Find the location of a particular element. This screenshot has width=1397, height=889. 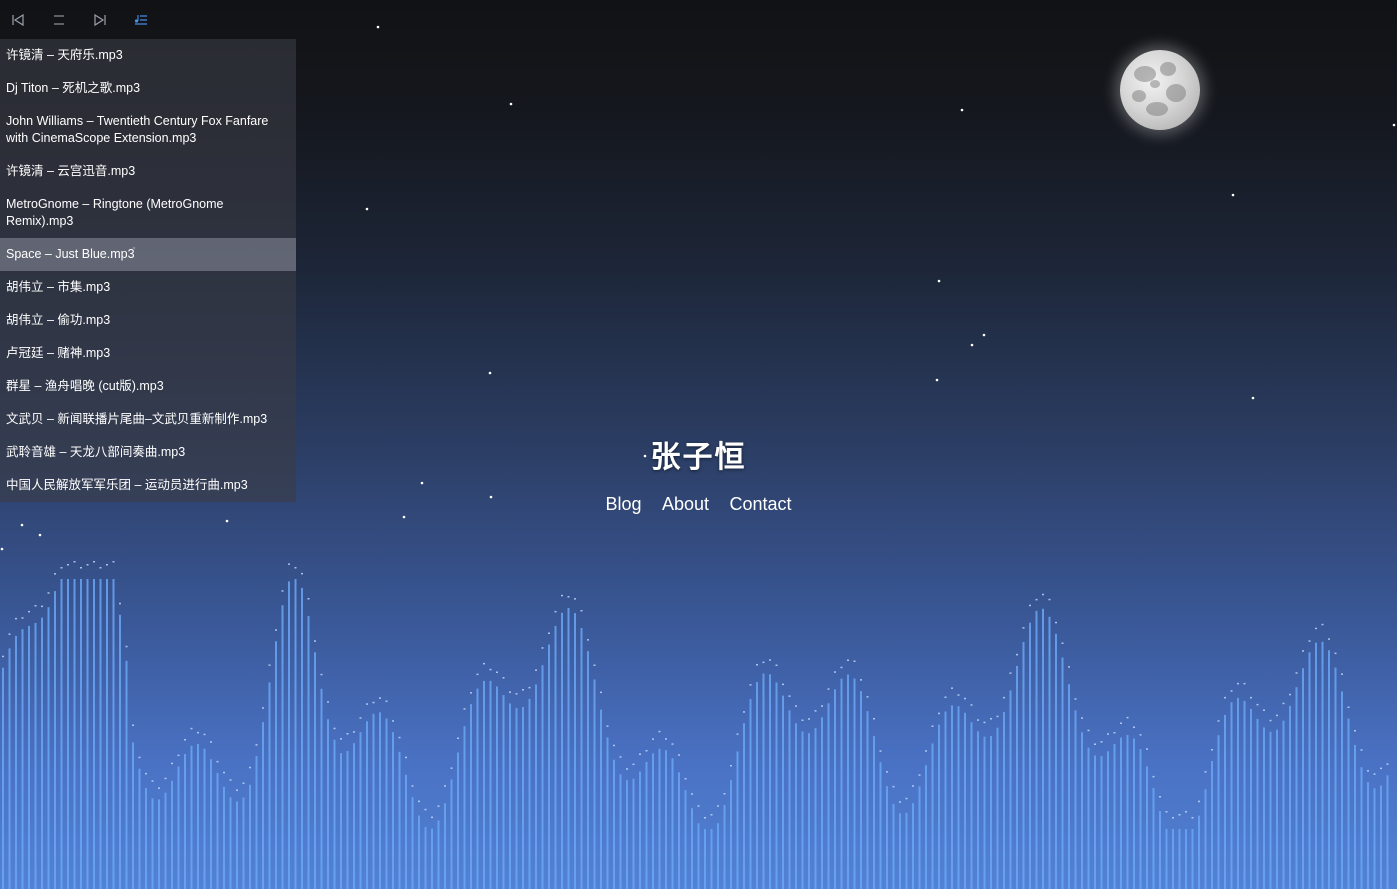

playlist-item: Dj Titon – 死机之歌.mp3 is located at coordinates (148, 88).